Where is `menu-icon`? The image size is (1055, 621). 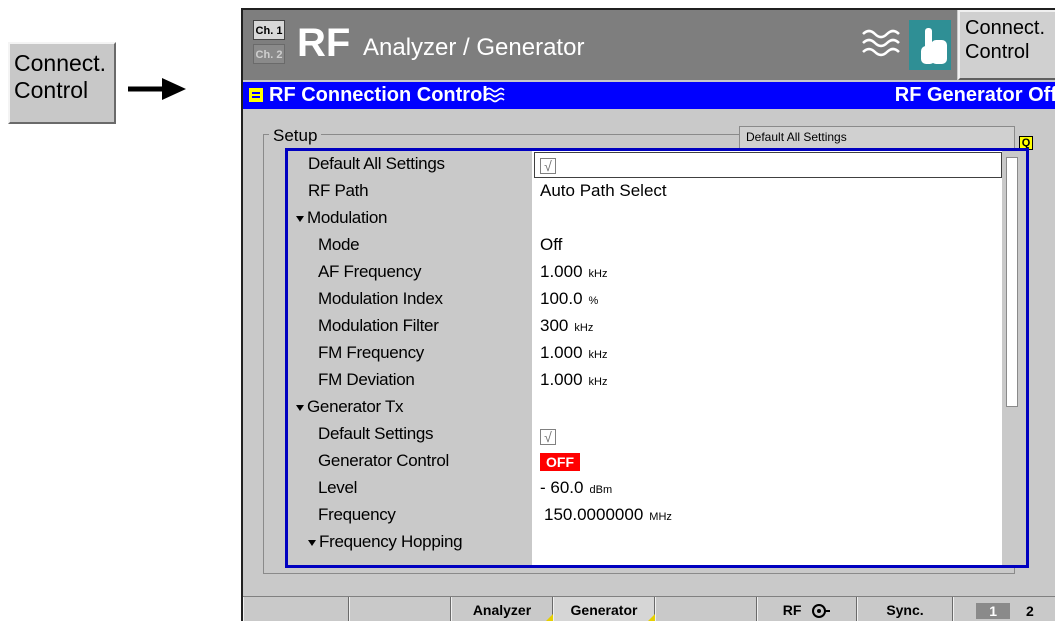 menu-icon is located at coordinates (256, 95).